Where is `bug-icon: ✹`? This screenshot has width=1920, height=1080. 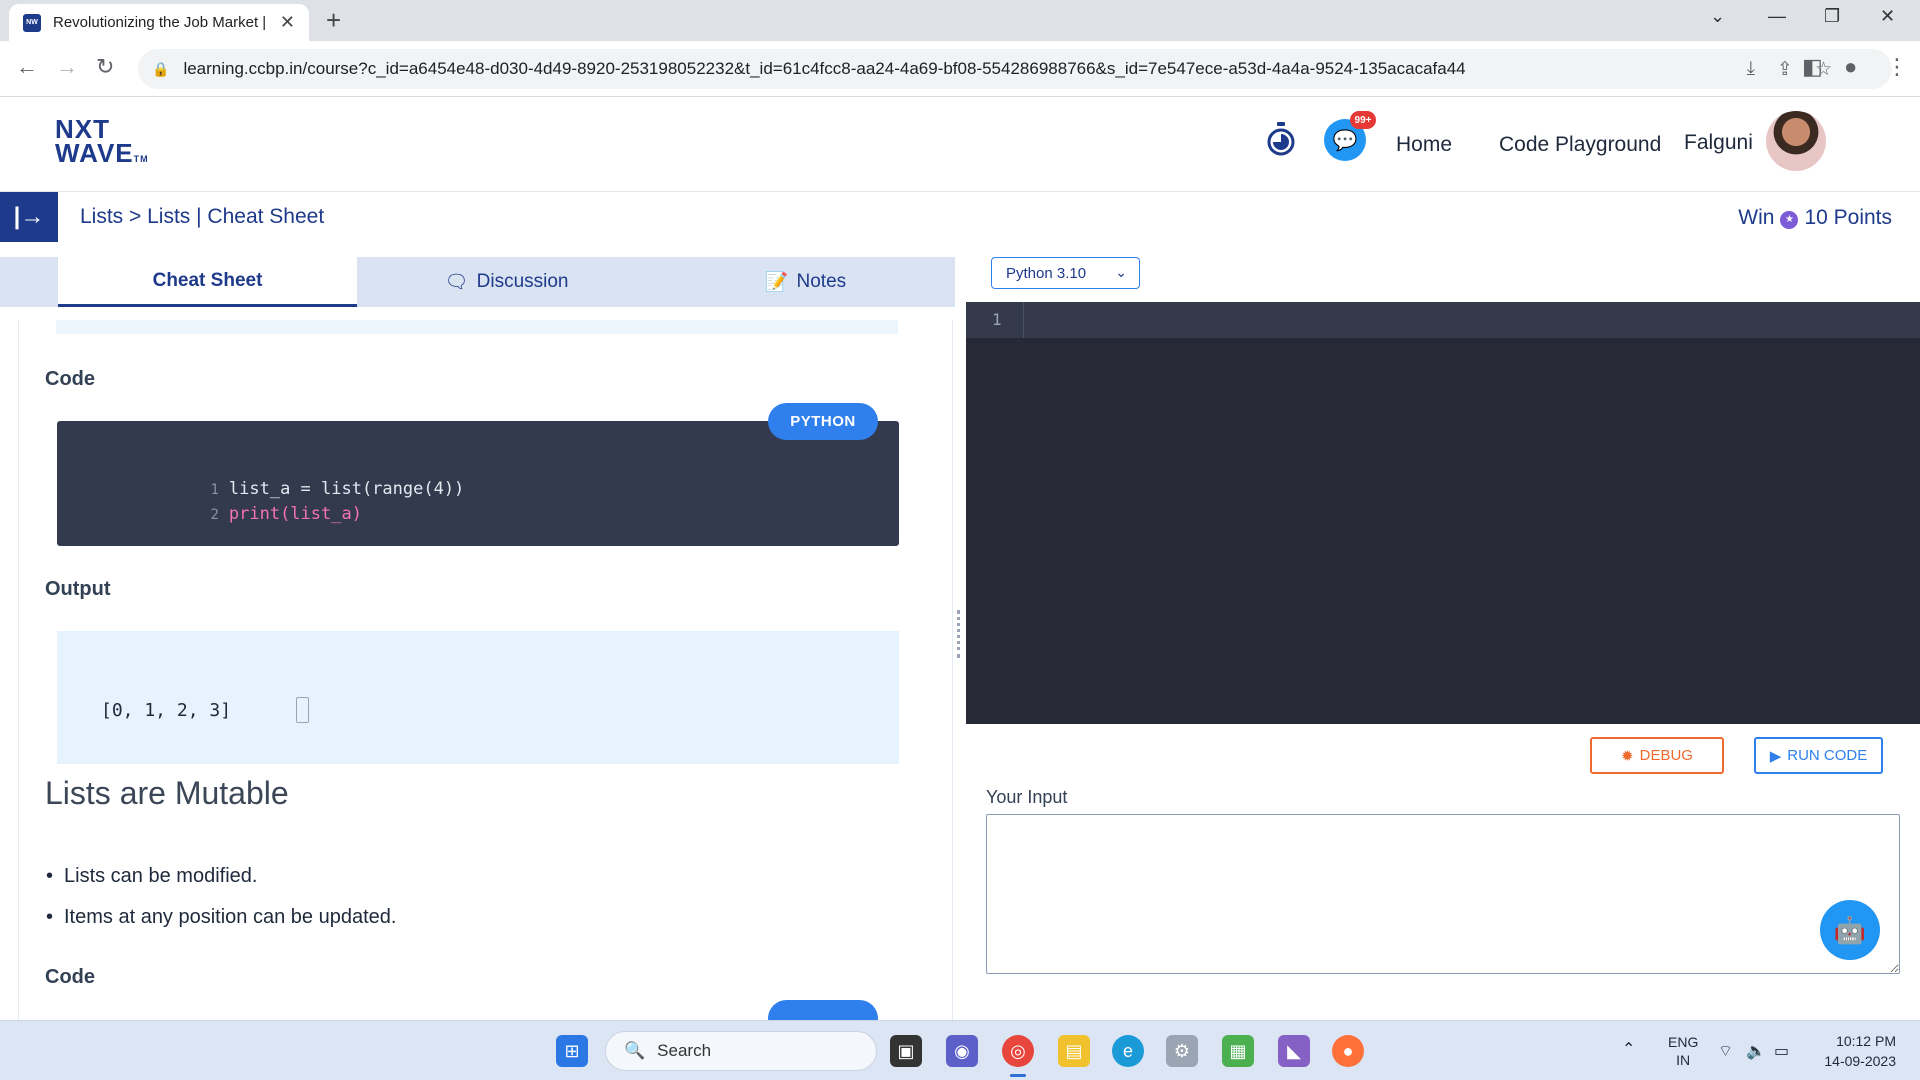
bug-icon: ✹ is located at coordinates (1627, 756).